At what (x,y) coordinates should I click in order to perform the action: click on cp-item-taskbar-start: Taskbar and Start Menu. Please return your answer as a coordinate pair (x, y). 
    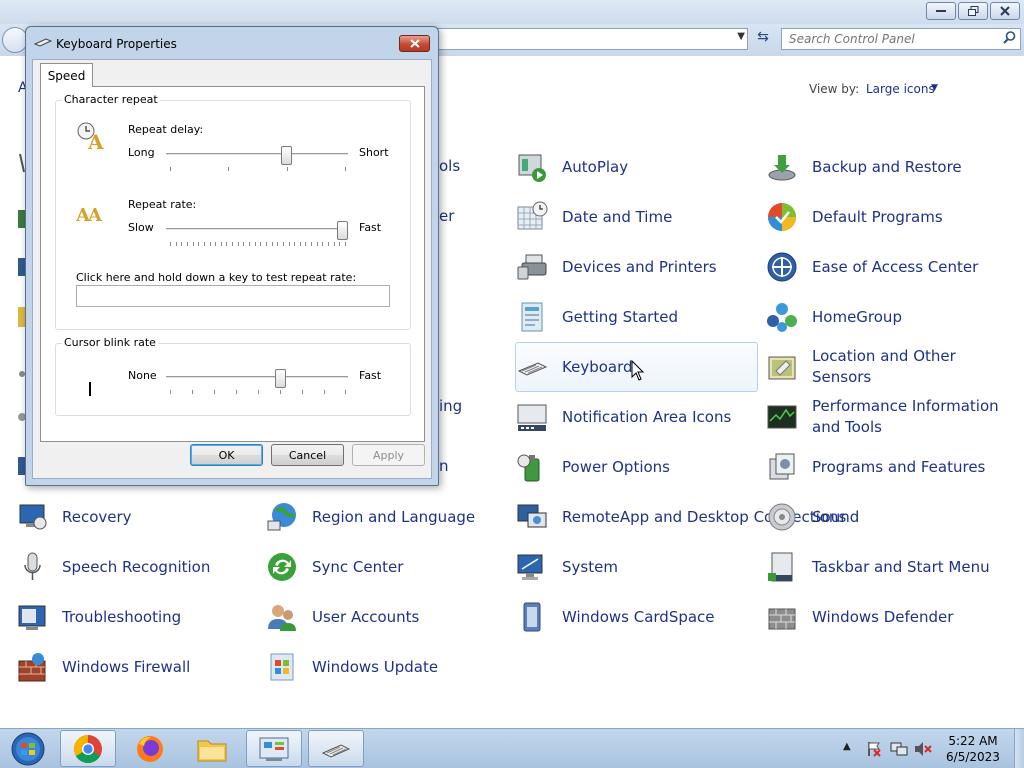
    Looking at the image, I should click on (891, 567).